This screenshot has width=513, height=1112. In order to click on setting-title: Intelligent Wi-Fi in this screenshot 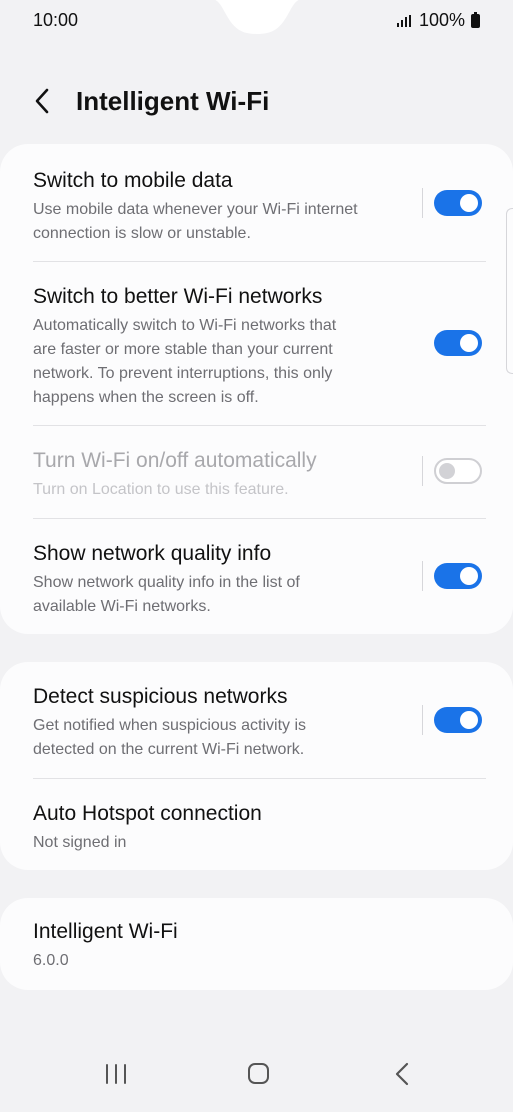, I will do `click(105, 931)`.